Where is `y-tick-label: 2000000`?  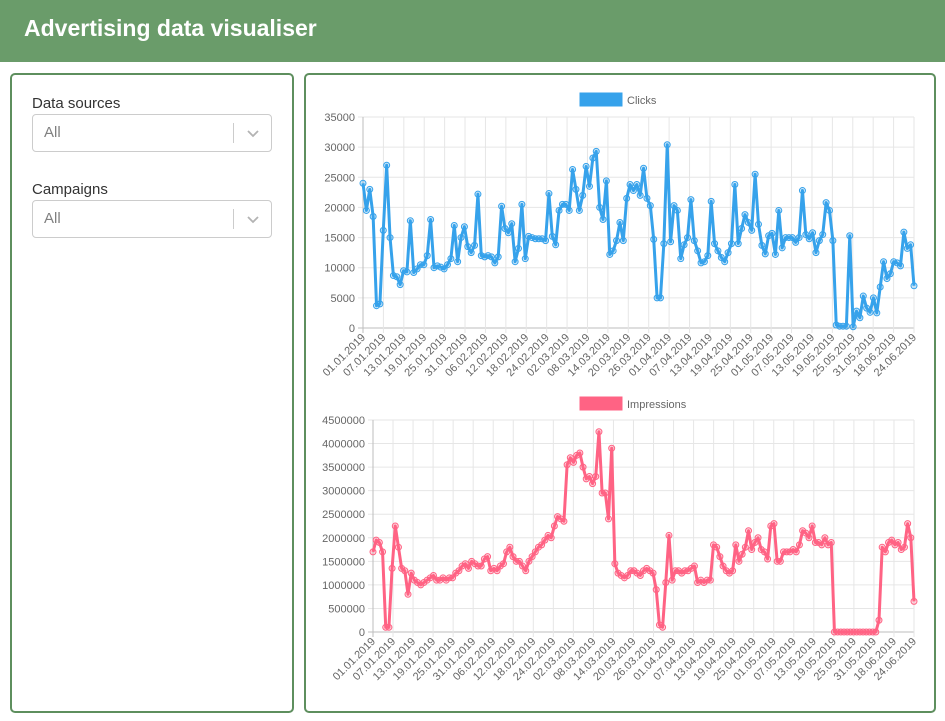
y-tick-label: 2000000 is located at coordinates (343, 539).